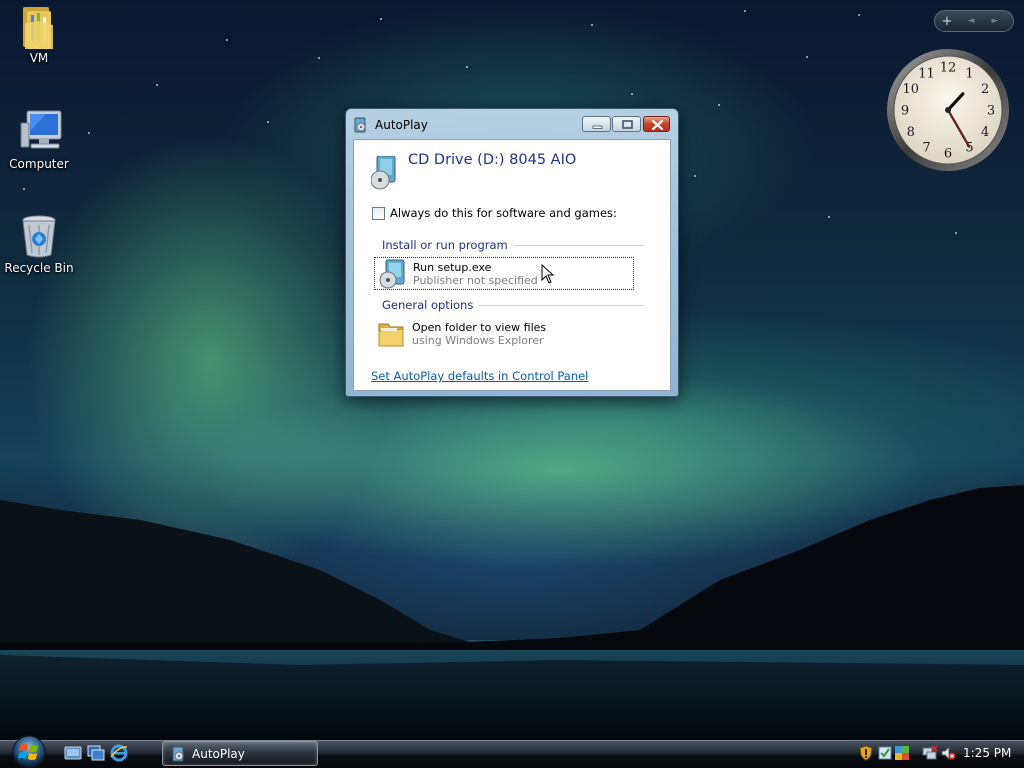 The width and height of the screenshot is (1024, 768). What do you see at coordinates (902, 753) in the screenshot?
I see `windows-update-icon` at bounding box center [902, 753].